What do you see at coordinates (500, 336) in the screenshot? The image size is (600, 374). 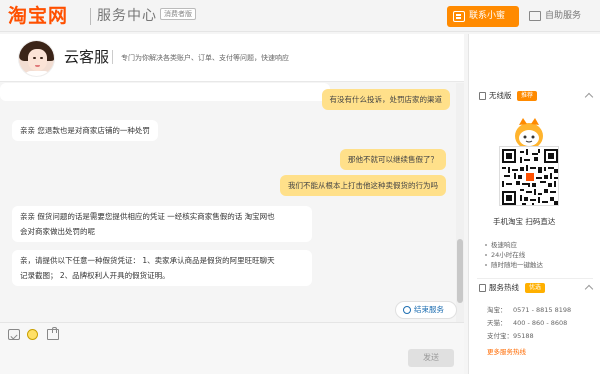 I see `hotline-label: 支付宝：` at bounding box center [500, 336].